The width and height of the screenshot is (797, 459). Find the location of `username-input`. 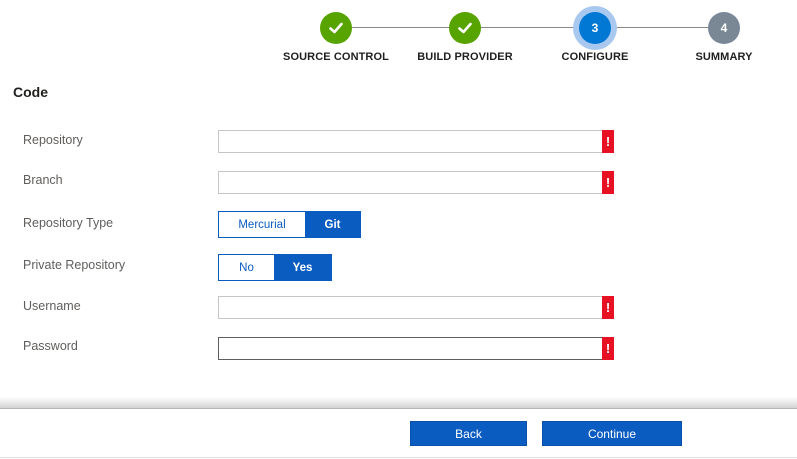

username-input is located at coordinates (415, 307).